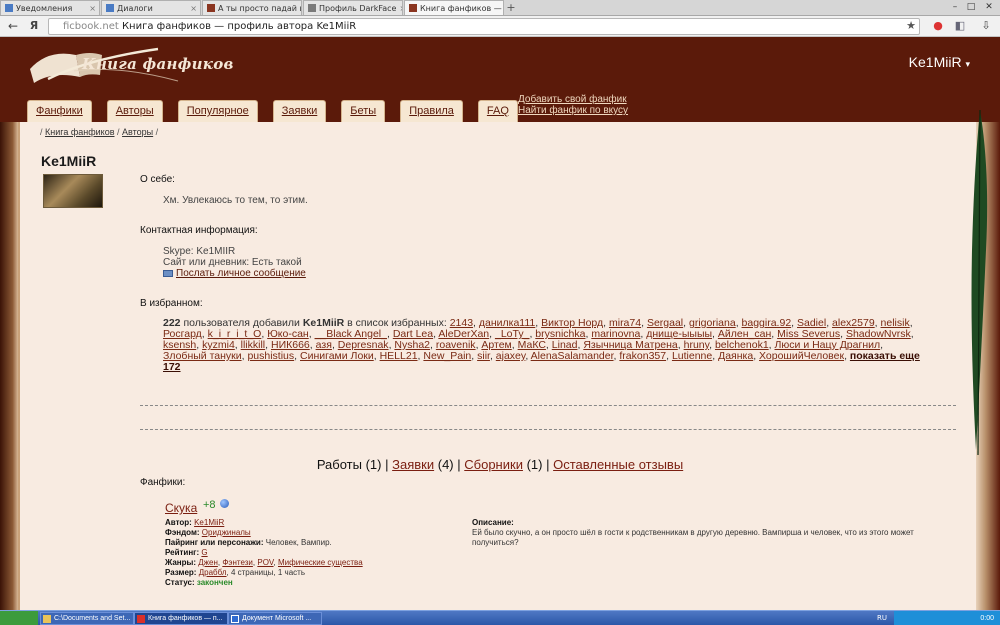 Image resolution: width=1000 pixels, height=625 pixels. What do you see at coordinates (237, 562) in the screenshot?
I see `genre-link: Фэнтези` at bounding box center [237, 562].